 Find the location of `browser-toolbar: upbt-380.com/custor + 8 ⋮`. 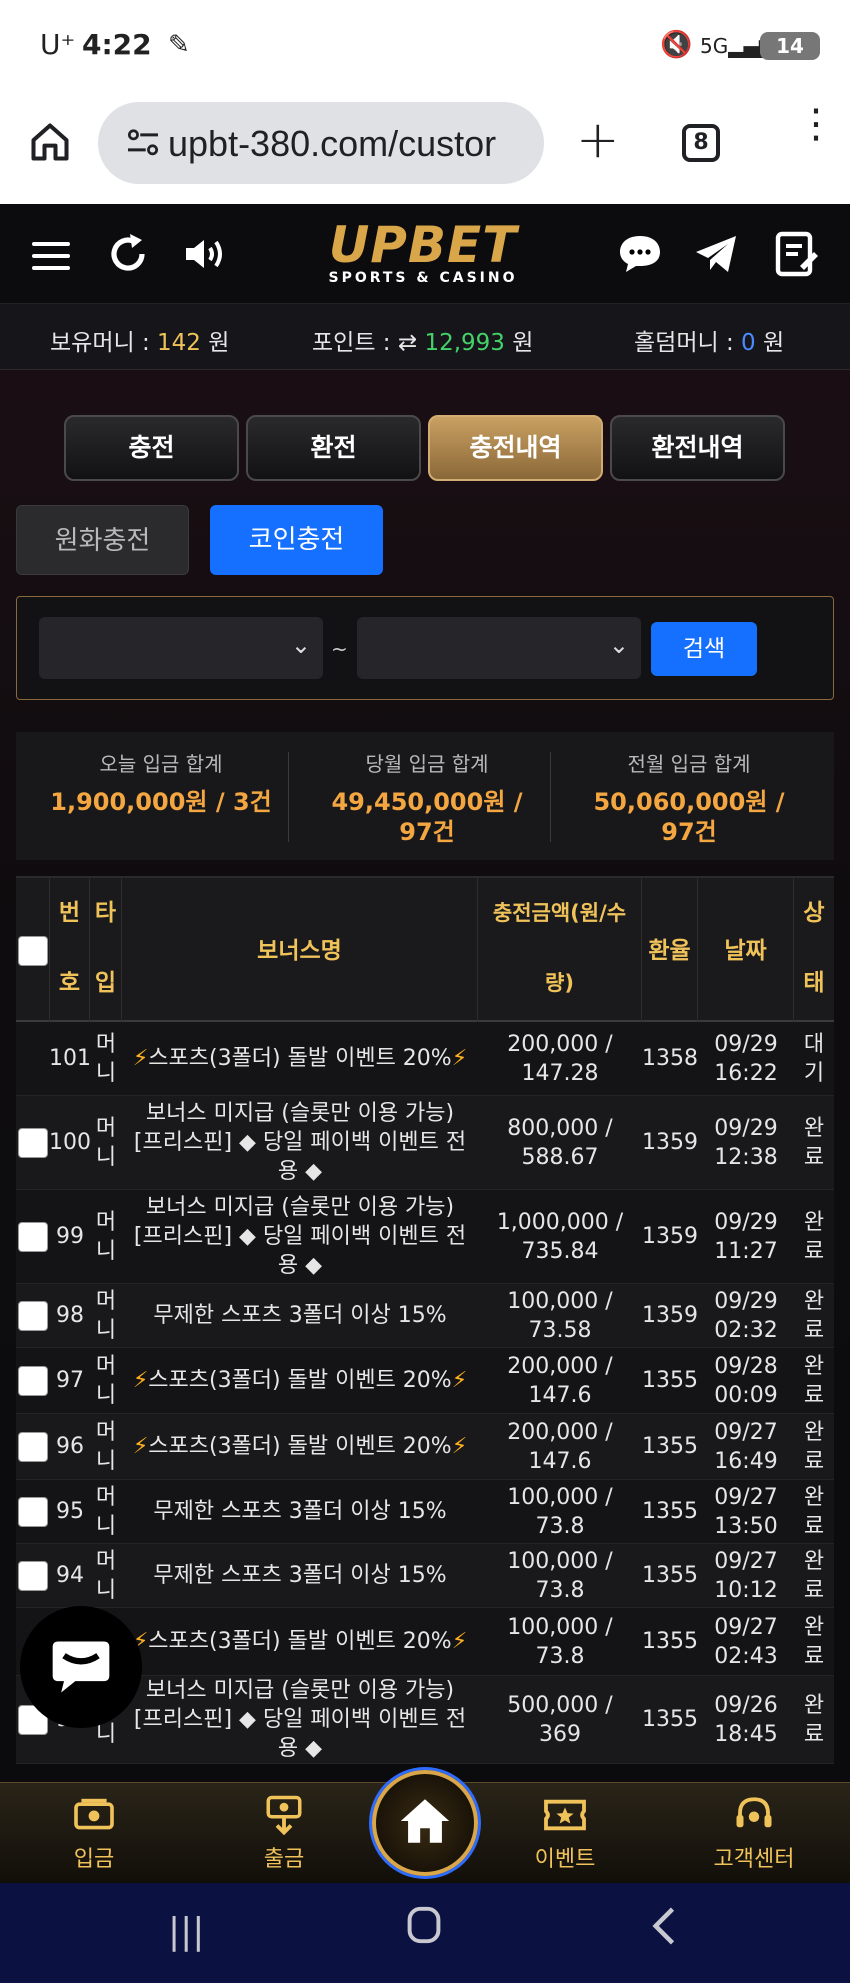

browser-toolbar: upbt-380.com/custor + 8 ⋮ is located at coordinates (425, 148).